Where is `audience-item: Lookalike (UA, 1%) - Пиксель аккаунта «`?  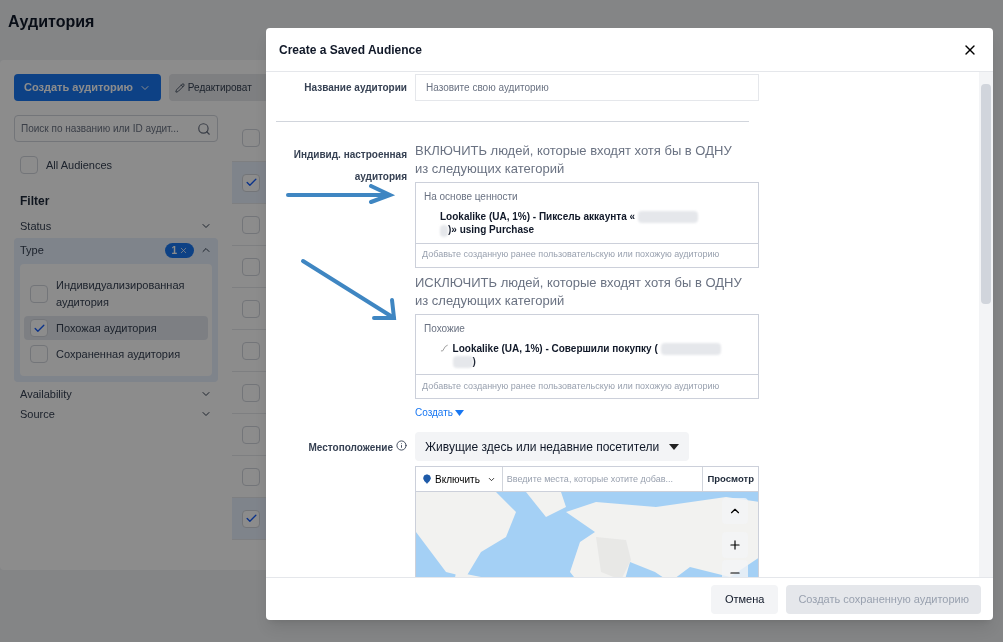 audience-item: Lookalike (UA, 1%) - Пиксель аккаунта « is located at coordinates (538, 216).